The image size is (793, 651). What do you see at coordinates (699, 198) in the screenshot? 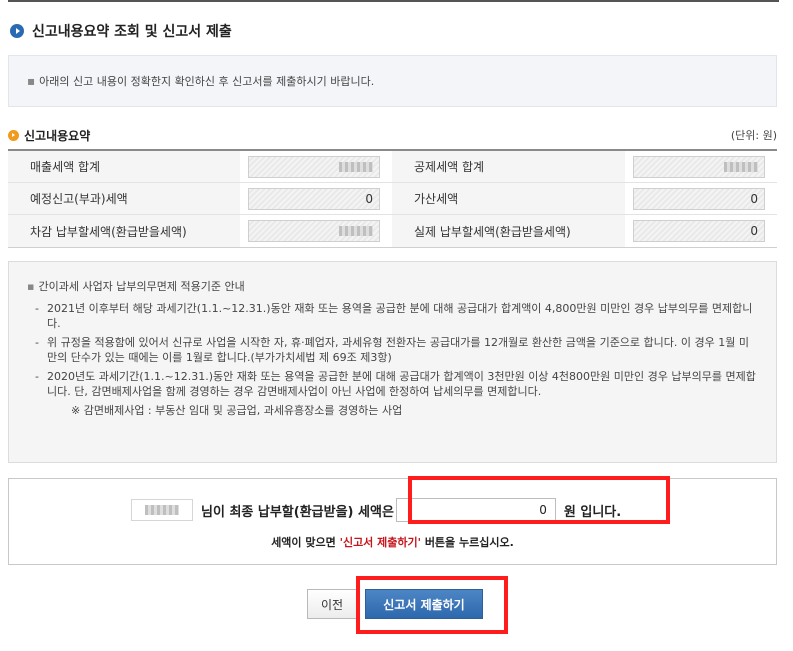
I see `additional-tax-value: 0` at bounding box center [699, 198].